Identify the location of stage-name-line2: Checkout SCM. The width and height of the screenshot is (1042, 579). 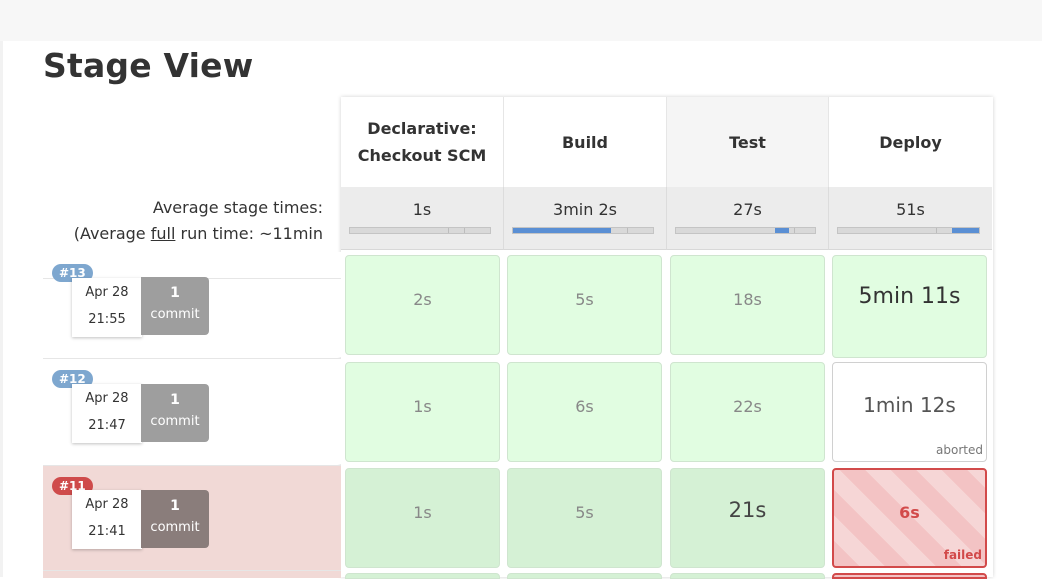
(422, 155).